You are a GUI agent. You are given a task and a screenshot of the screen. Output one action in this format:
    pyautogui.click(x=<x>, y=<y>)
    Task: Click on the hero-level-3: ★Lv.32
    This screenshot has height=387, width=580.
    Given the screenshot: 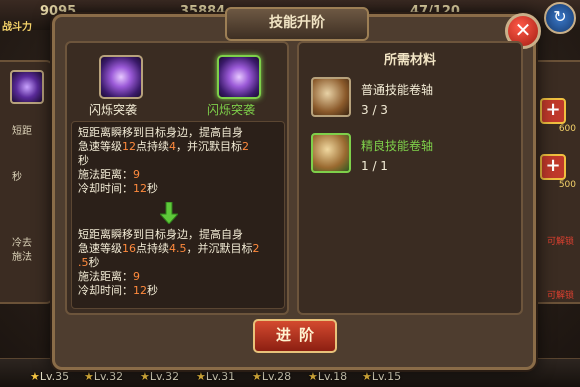 What is the action you would take?
    pyautogui.click(x=159, y=376)
    